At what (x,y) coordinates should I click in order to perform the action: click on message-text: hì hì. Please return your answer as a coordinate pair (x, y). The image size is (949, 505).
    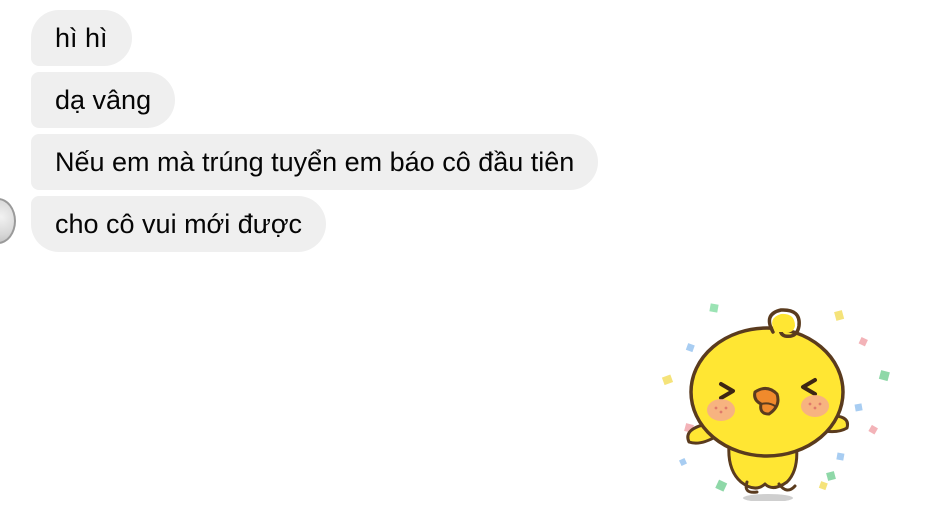
    Looking at the image, I should click on (81, 37).